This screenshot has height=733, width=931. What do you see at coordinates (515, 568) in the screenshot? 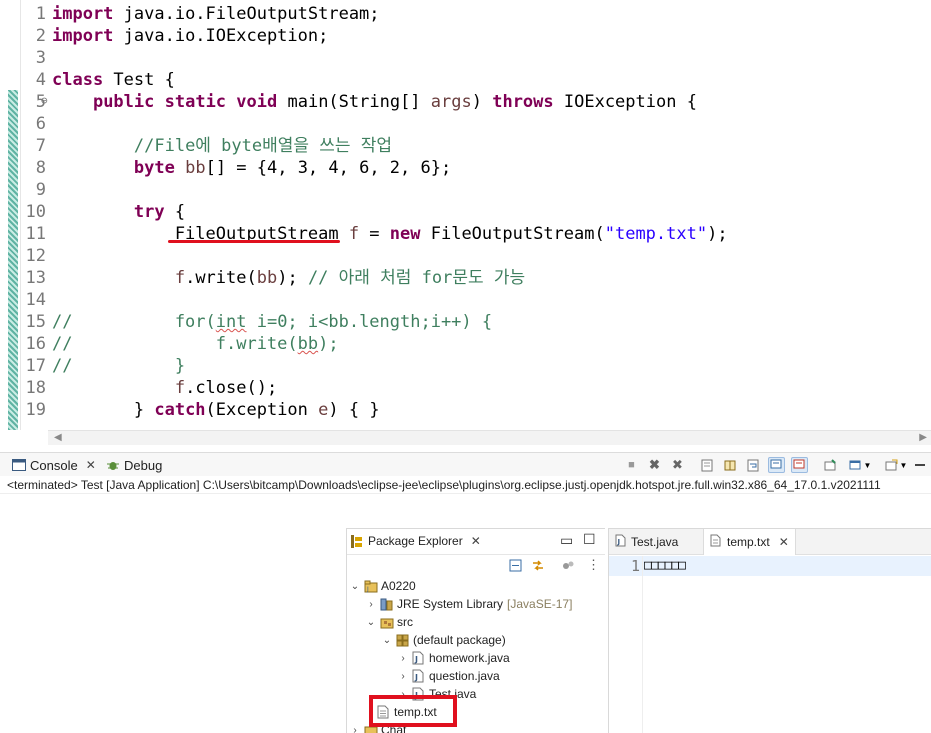
I see `collapse-all-icon` at bounding box center [515, 568].